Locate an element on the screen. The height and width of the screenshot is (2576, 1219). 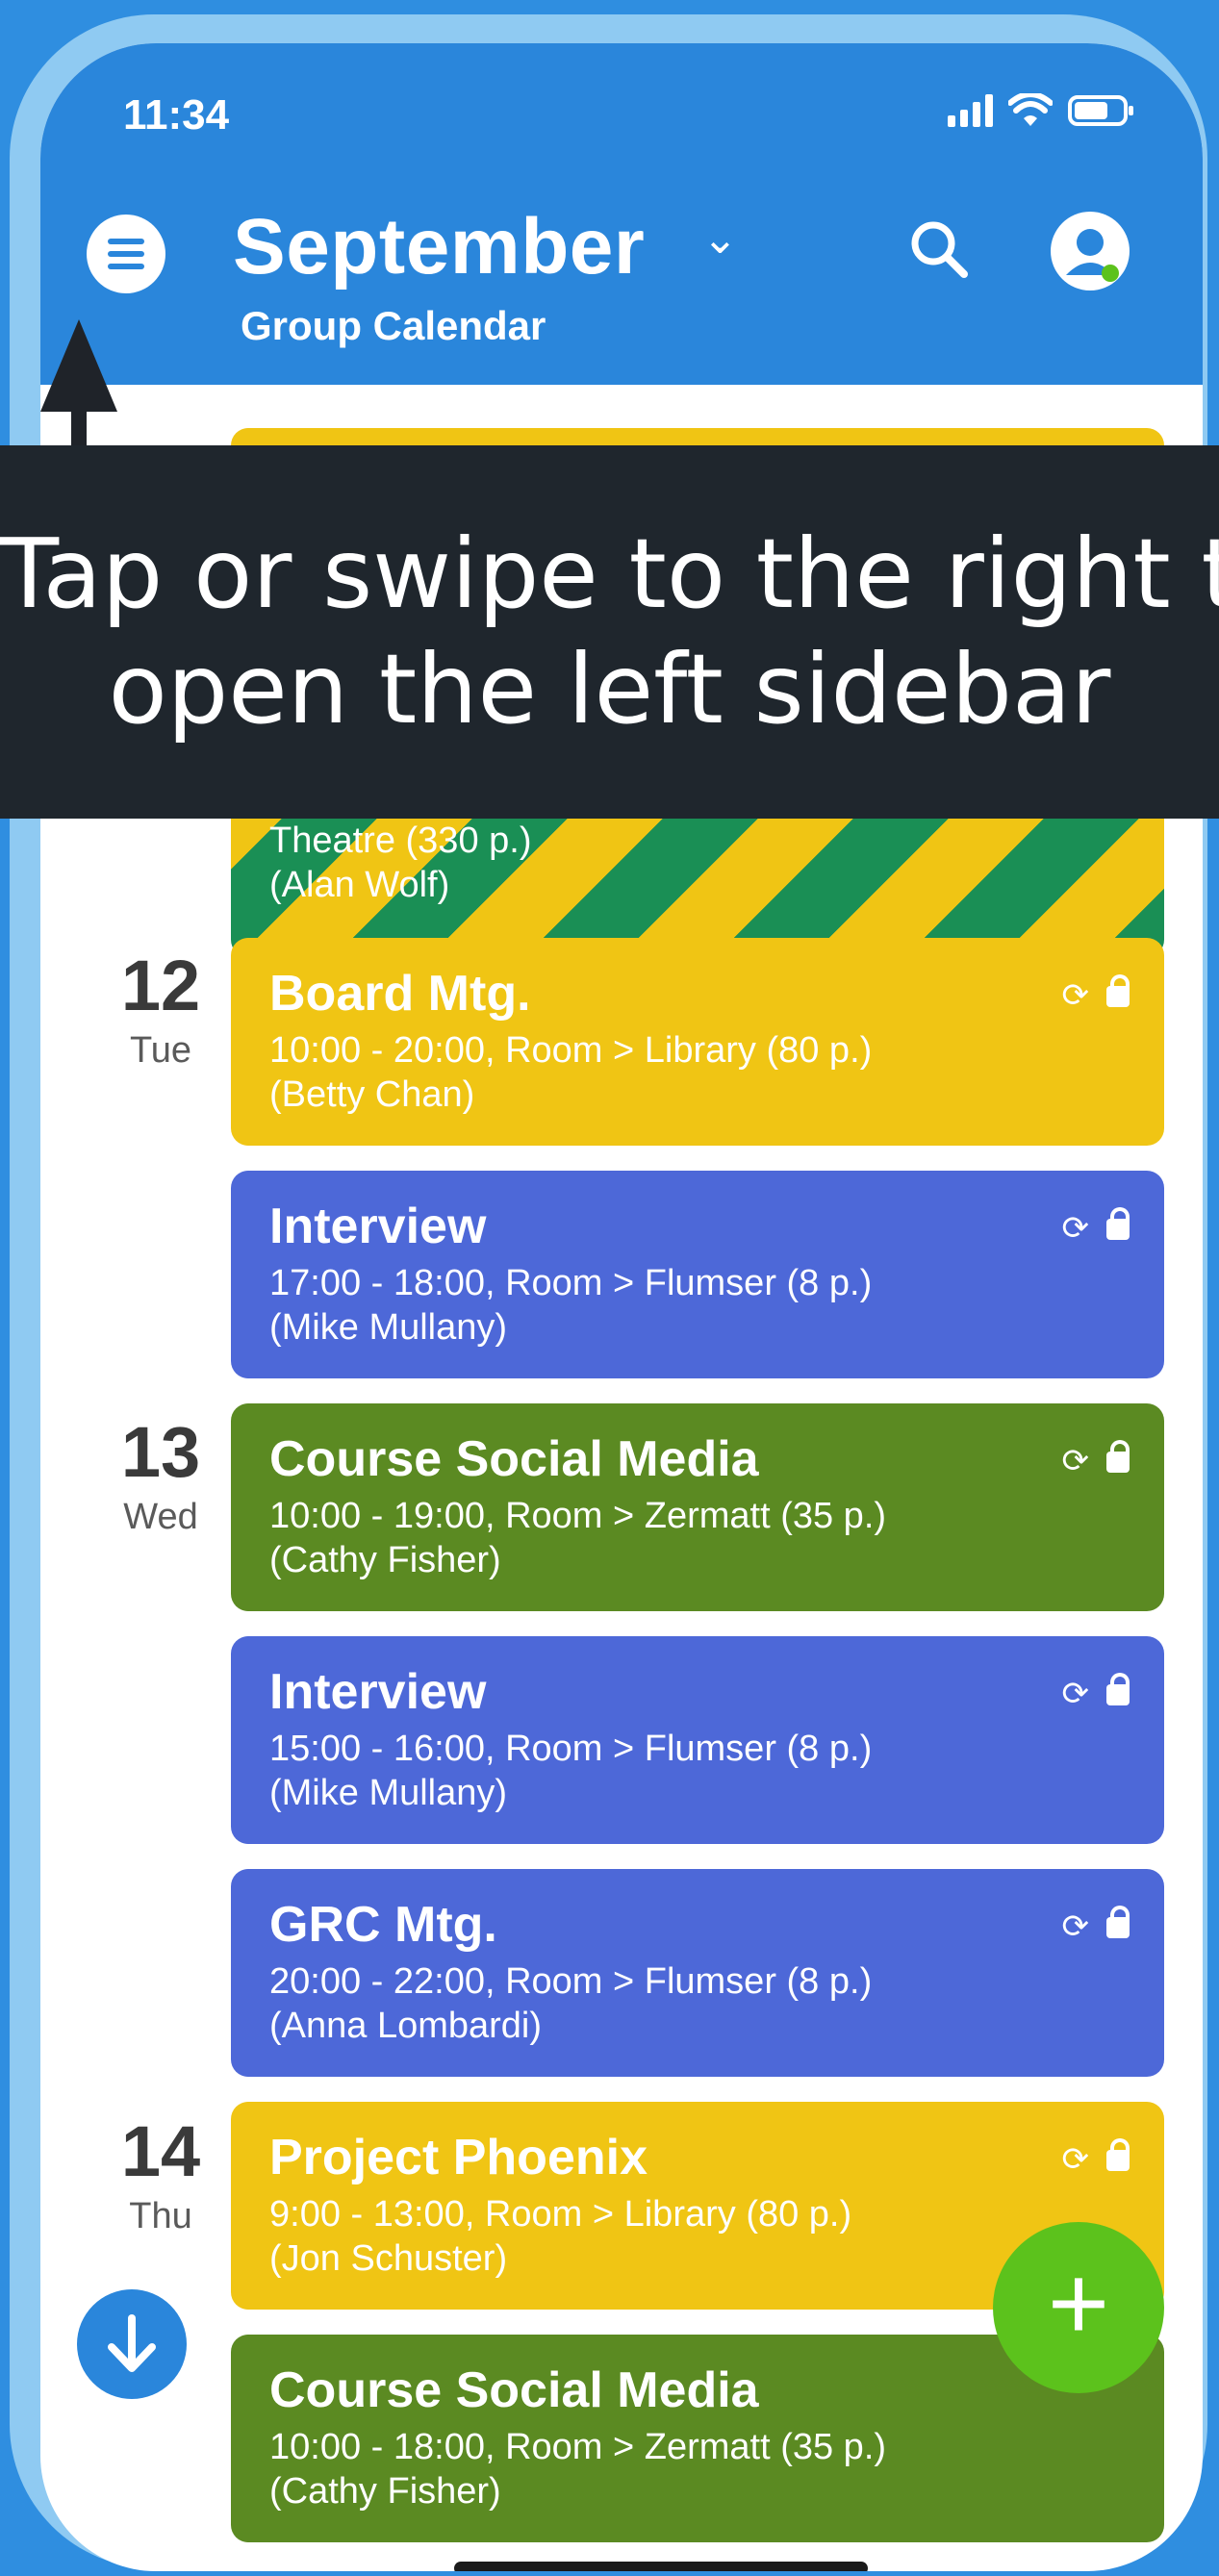
chevron-down-icon: ⌄ is located at coordinates (720, 240).